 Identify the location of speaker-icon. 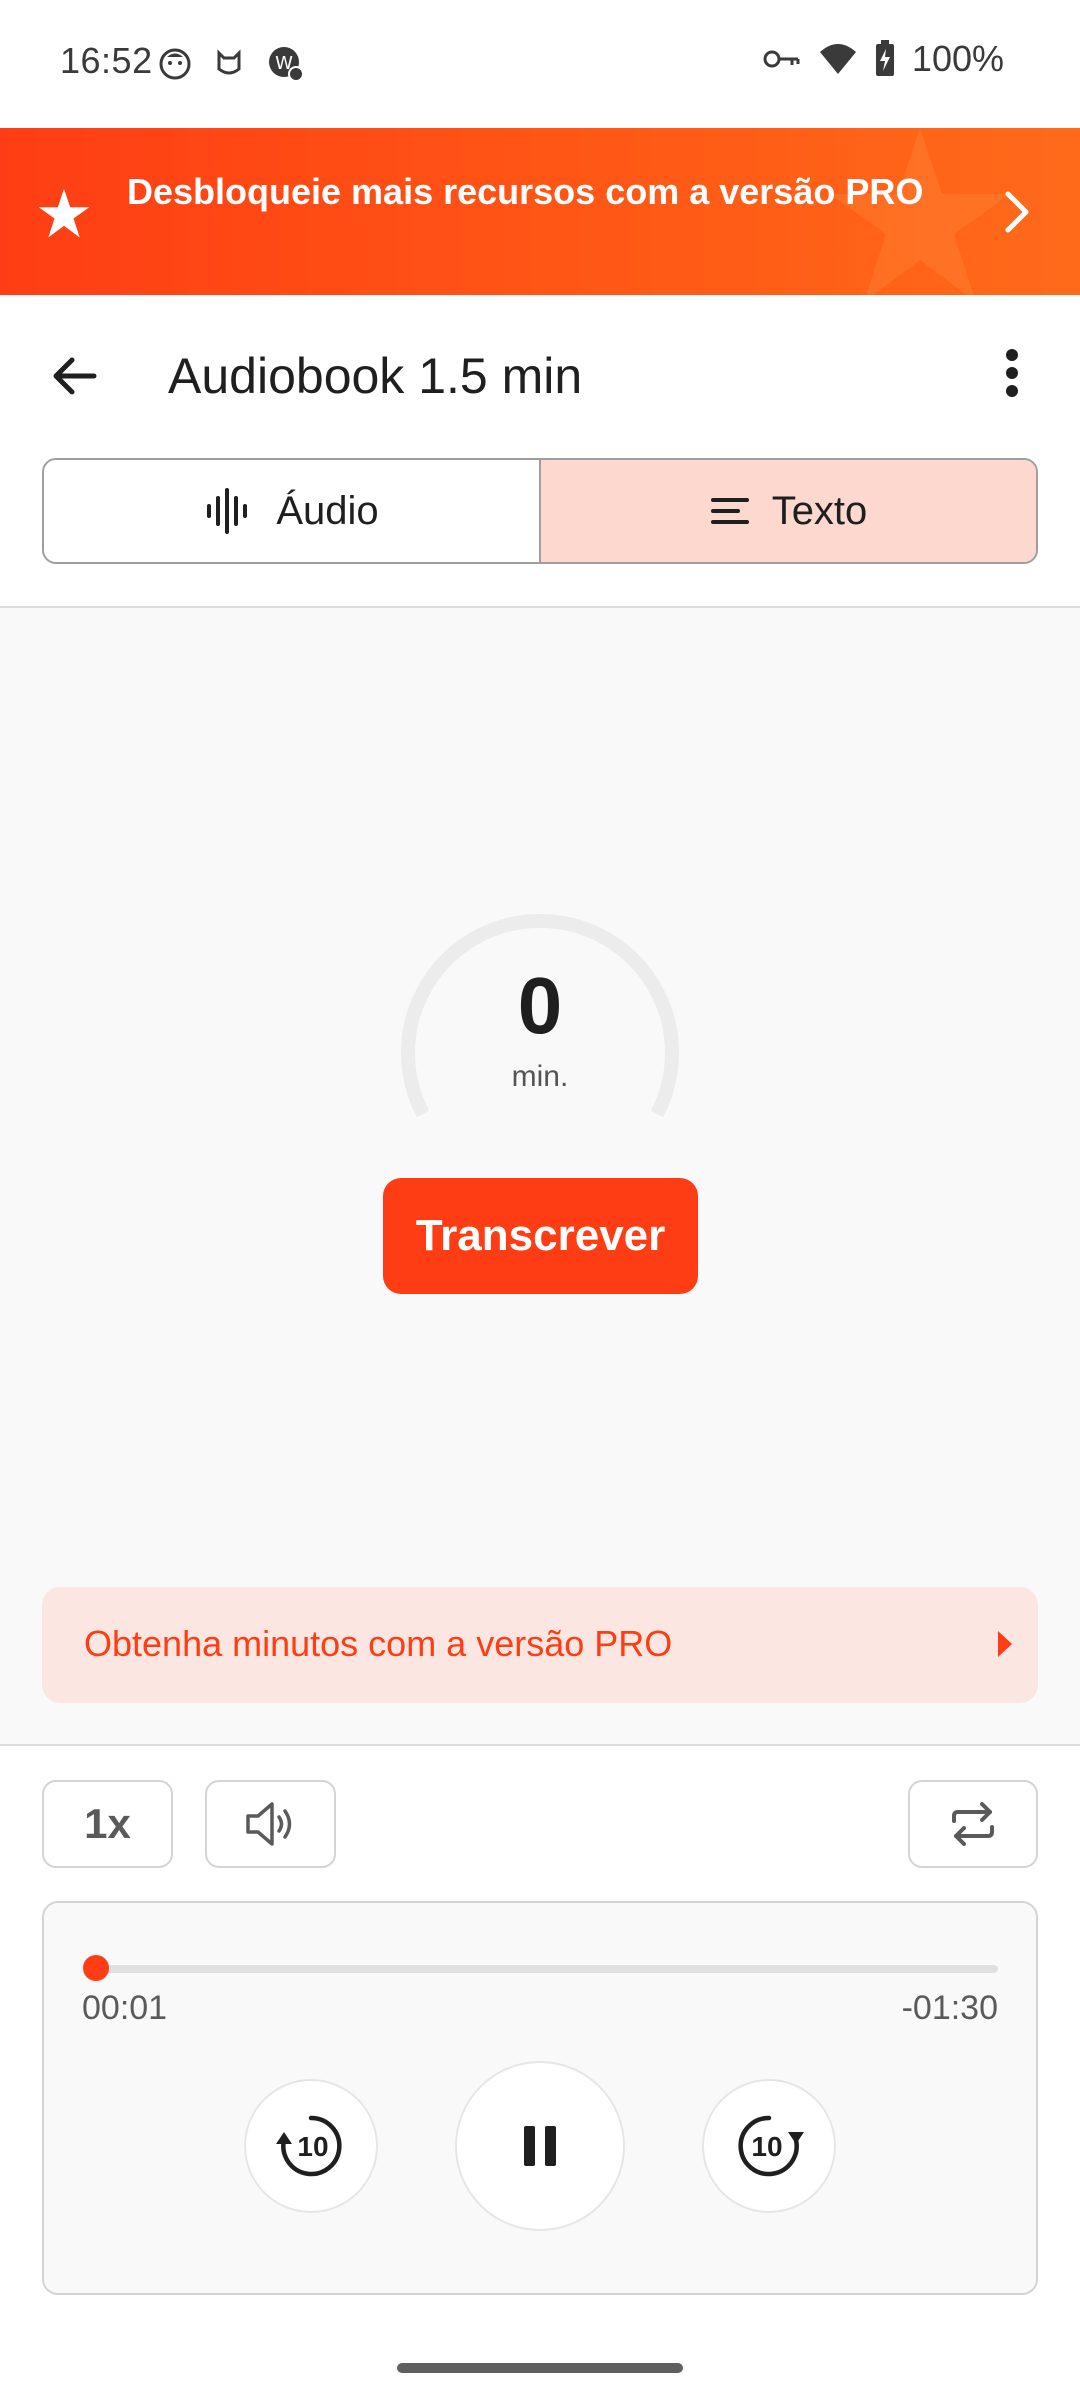
(268, 1824).